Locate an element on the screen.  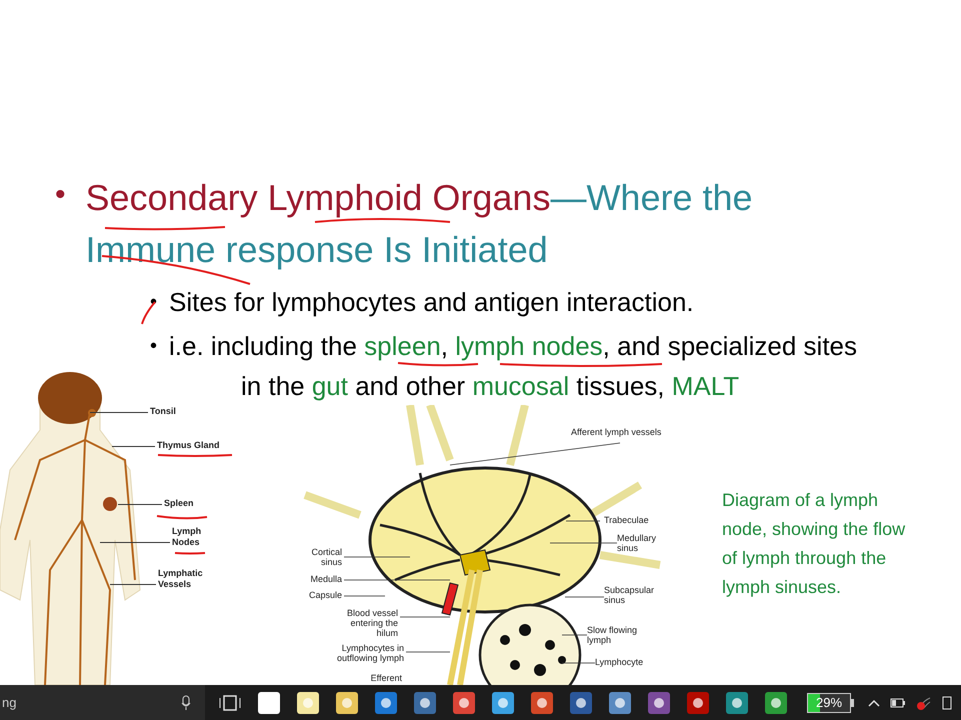
diagram-label: Trabeculae is located at coordinates (626, 520).